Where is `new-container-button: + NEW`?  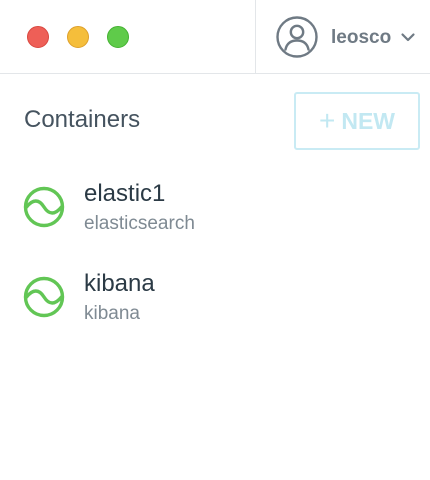 new-container-button: + NEW is located at coordinates (357, 121).